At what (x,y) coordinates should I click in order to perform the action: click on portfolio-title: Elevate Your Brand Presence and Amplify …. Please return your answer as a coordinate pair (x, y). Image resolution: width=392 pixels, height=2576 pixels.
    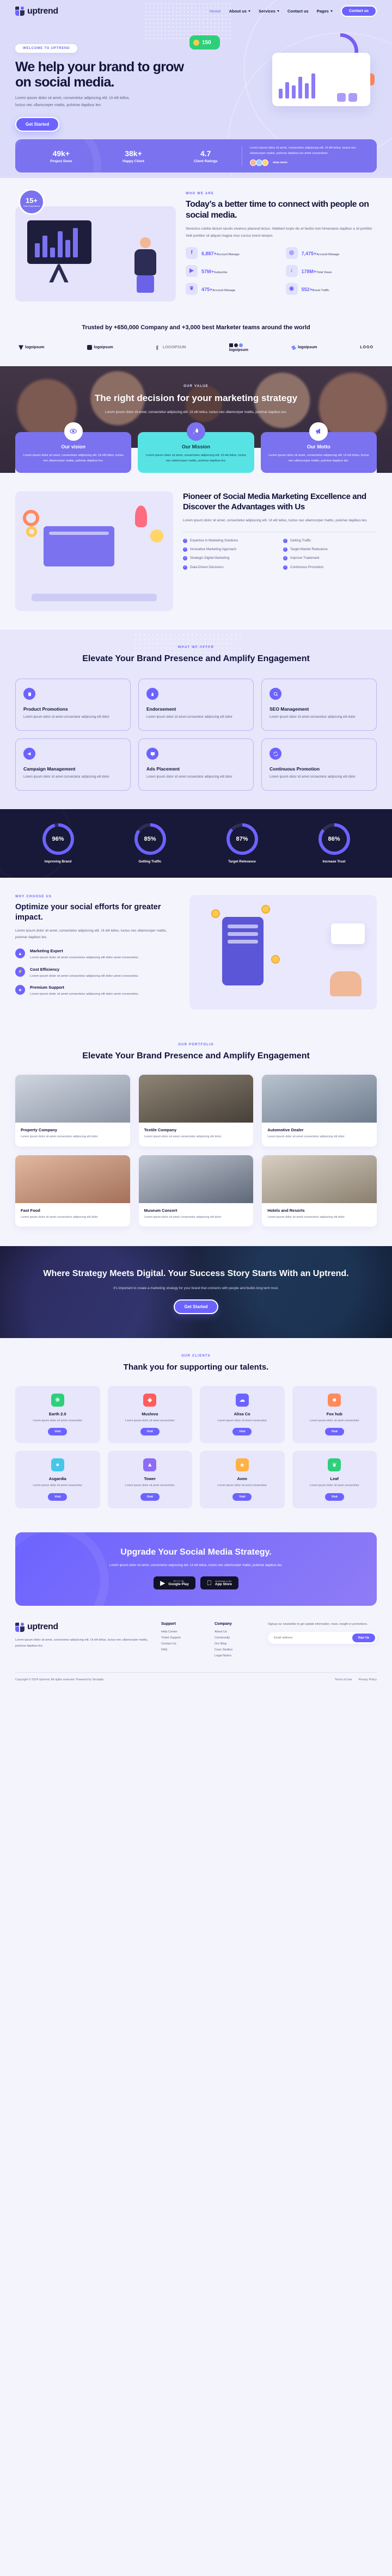
    Looking at the image, I should click on (196, 1056).